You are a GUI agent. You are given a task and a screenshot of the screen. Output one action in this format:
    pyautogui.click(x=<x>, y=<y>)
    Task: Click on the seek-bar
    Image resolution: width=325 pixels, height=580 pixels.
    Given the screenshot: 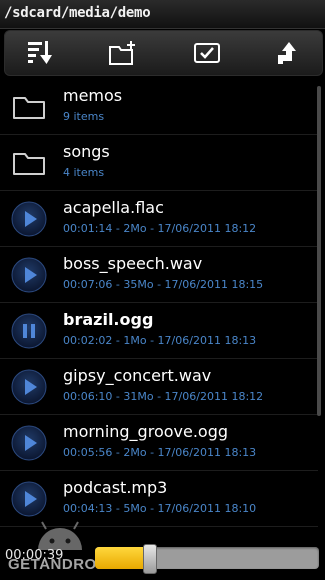 What is the action you would take?
    pyautogui.click(x=207, y=558)
    